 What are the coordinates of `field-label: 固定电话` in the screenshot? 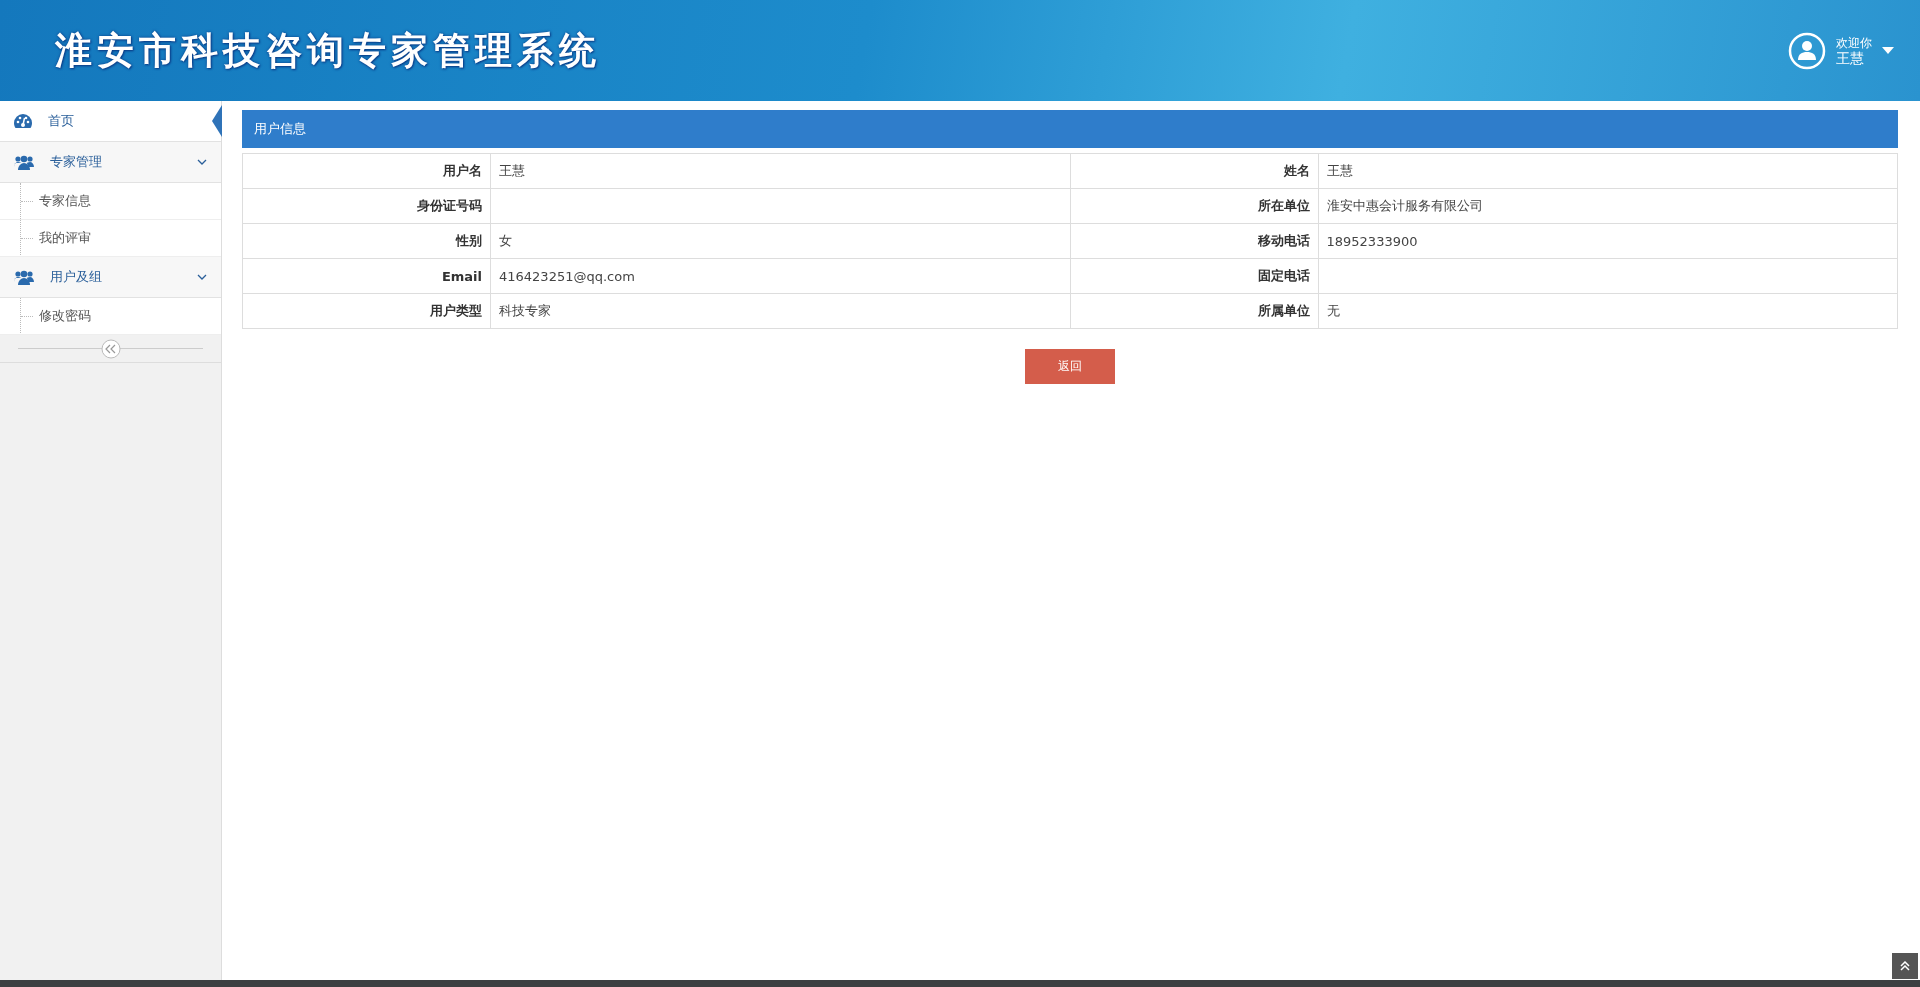 It's located at (1194, 276).